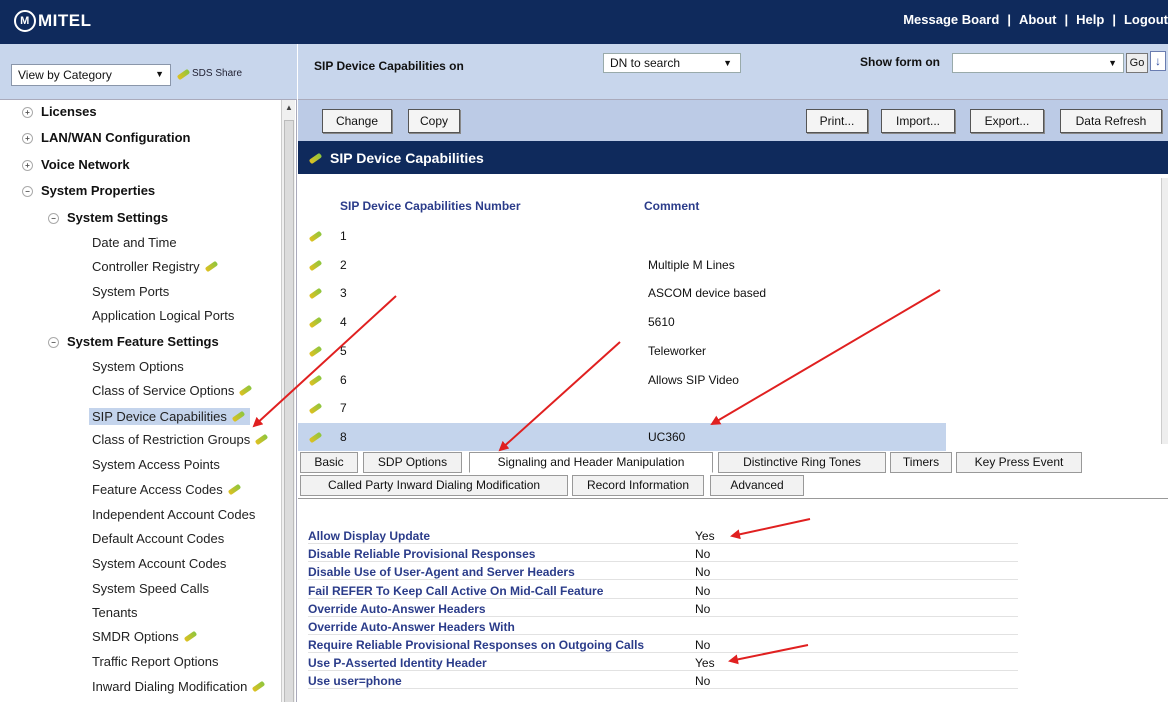  Describe the element at coordinates (622, 265) in the screenshot. I see `table-row: 2 Multiple M Lines` at that location.